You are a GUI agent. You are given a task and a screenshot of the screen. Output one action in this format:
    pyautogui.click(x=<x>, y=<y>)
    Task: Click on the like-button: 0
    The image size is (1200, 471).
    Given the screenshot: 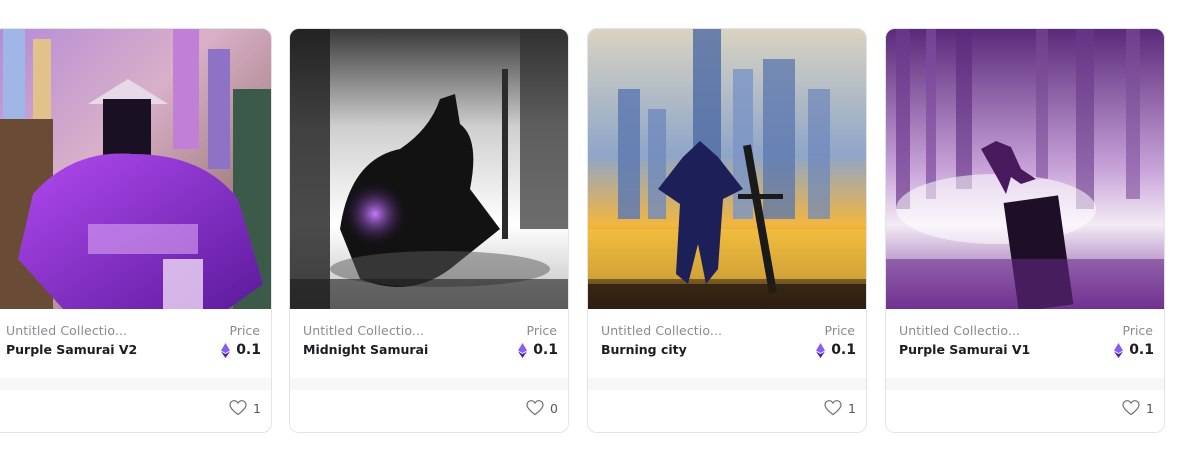 What is the action you would take?
    pyautogui.click(x=542, y=408)
    